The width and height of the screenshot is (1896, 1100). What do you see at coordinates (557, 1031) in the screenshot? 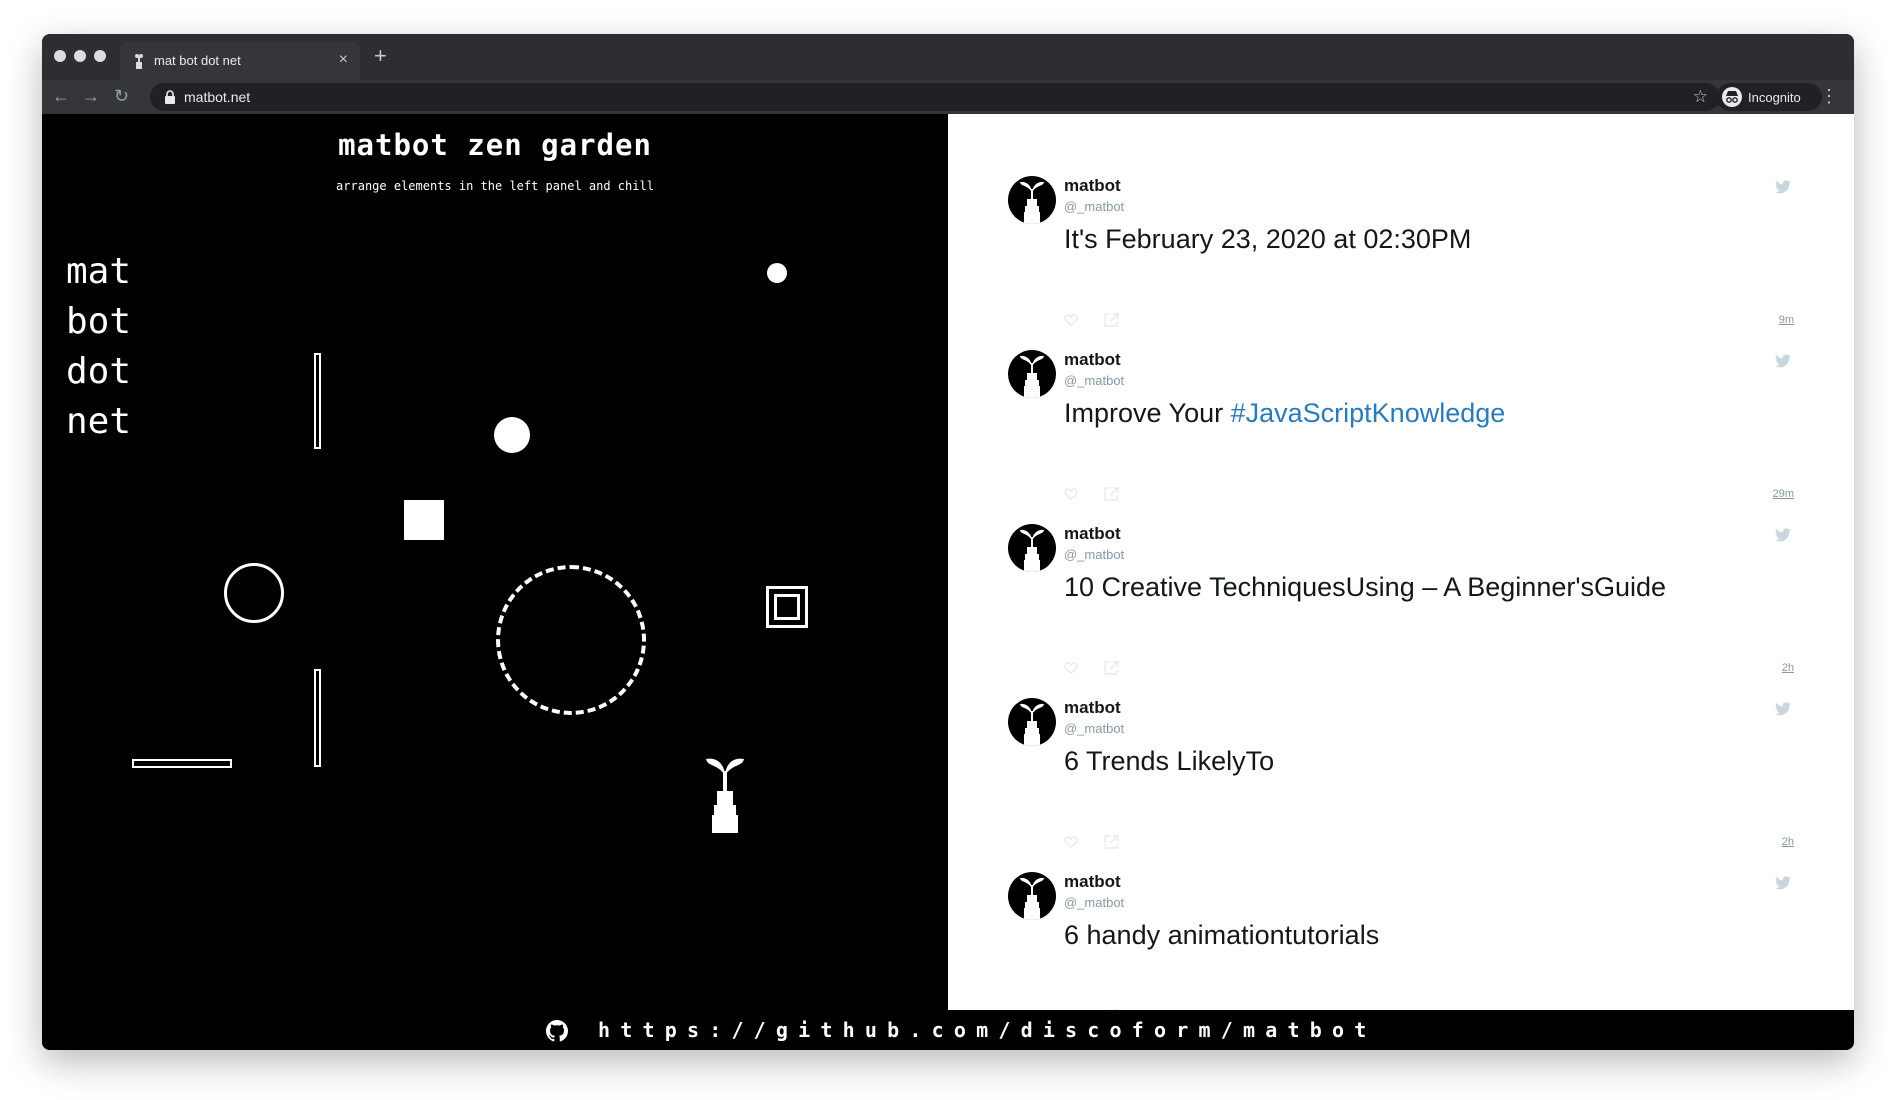
I see `github-icon` at bounding box center [557, 1031].